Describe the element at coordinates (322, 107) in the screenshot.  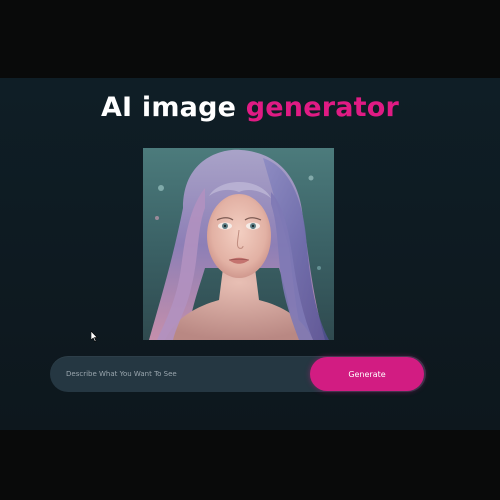
I see `title-accent: generator` at that location.